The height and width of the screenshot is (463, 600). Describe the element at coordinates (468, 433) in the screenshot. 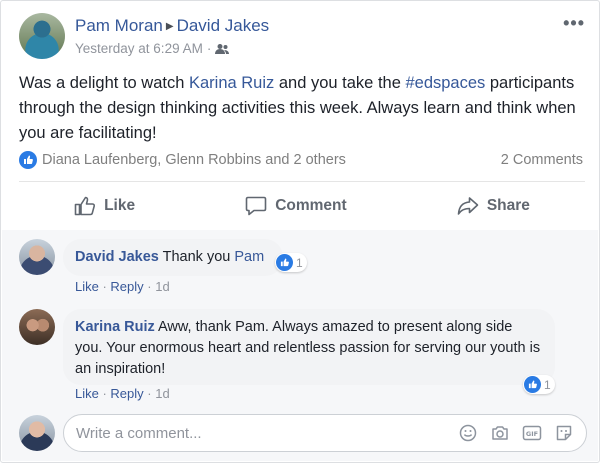

I see `emoji-icon` at that location.